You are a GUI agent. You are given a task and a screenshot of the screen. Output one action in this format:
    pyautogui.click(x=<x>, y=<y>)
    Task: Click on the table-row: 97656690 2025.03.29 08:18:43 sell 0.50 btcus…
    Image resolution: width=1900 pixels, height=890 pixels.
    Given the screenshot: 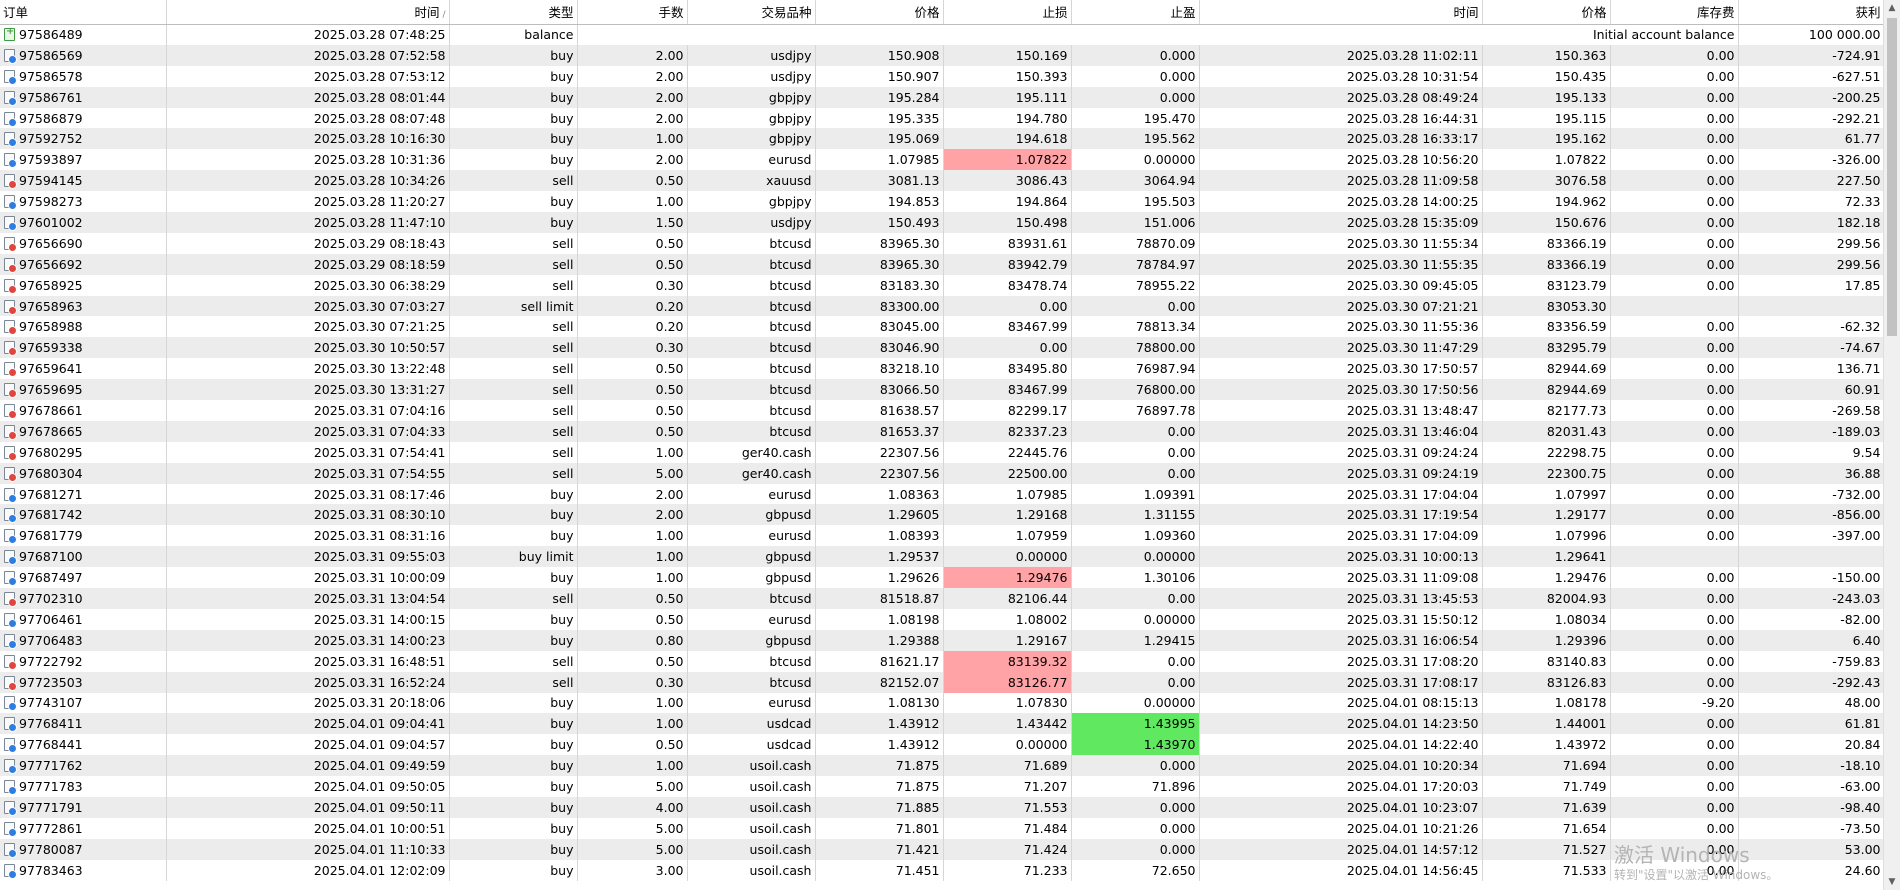 What is the action you would take?
    pyautogui.click(x=942, y=243)
    